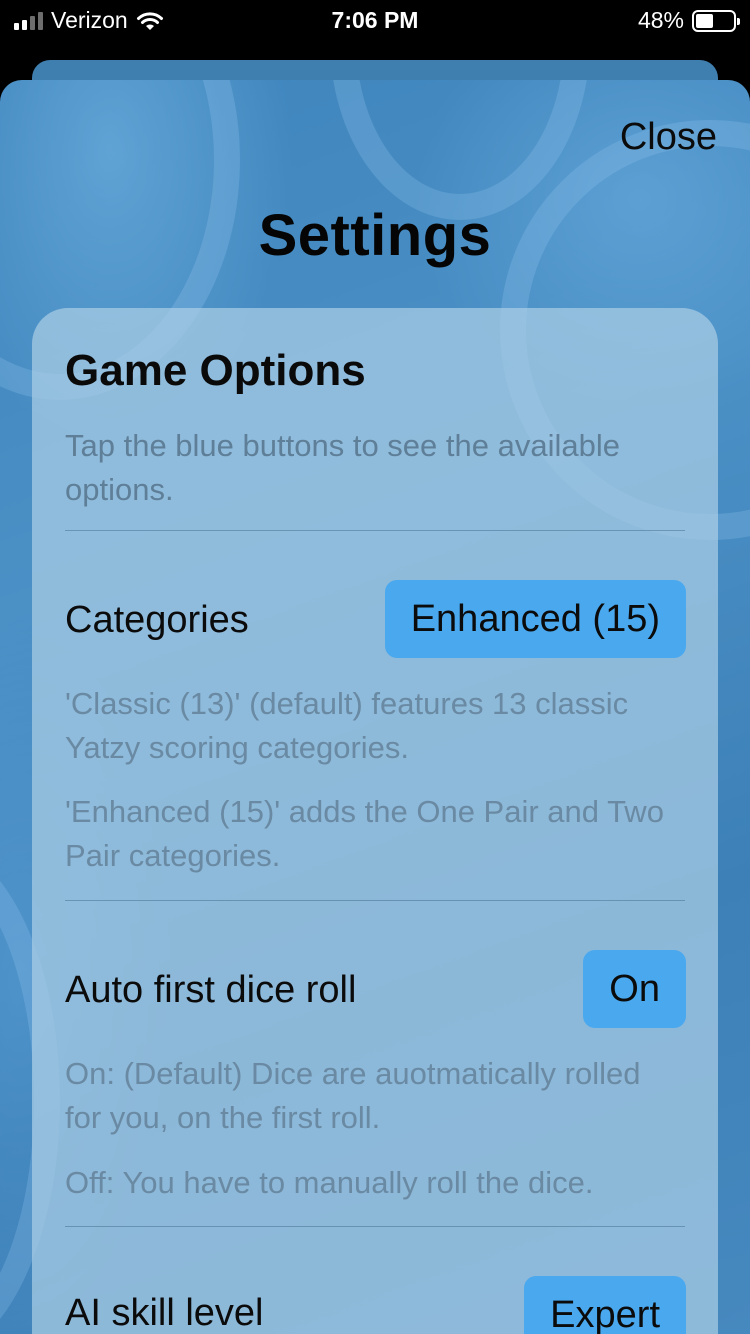  What do you see at coordinates (164, 1313) in the screenshot?
I see `ai-skill-label: AI skill level` at bounding box center [164, 1313].